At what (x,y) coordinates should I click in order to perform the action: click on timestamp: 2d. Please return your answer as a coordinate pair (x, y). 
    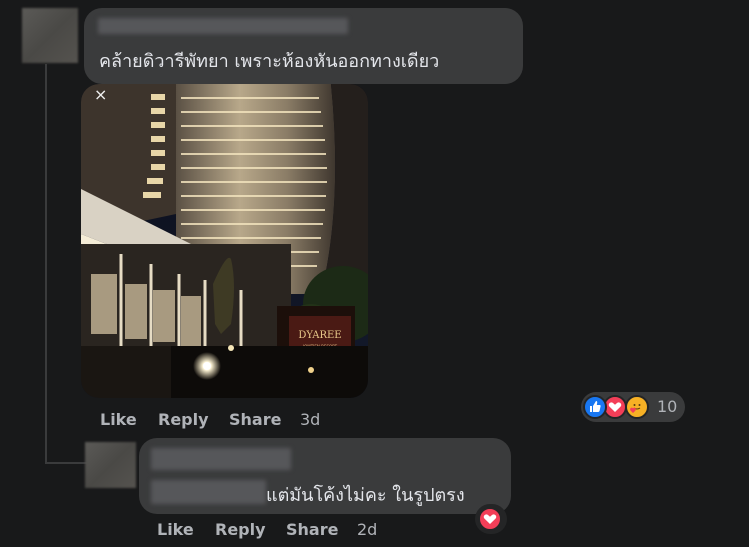
    Looking at the image, I should click on (367, 529).